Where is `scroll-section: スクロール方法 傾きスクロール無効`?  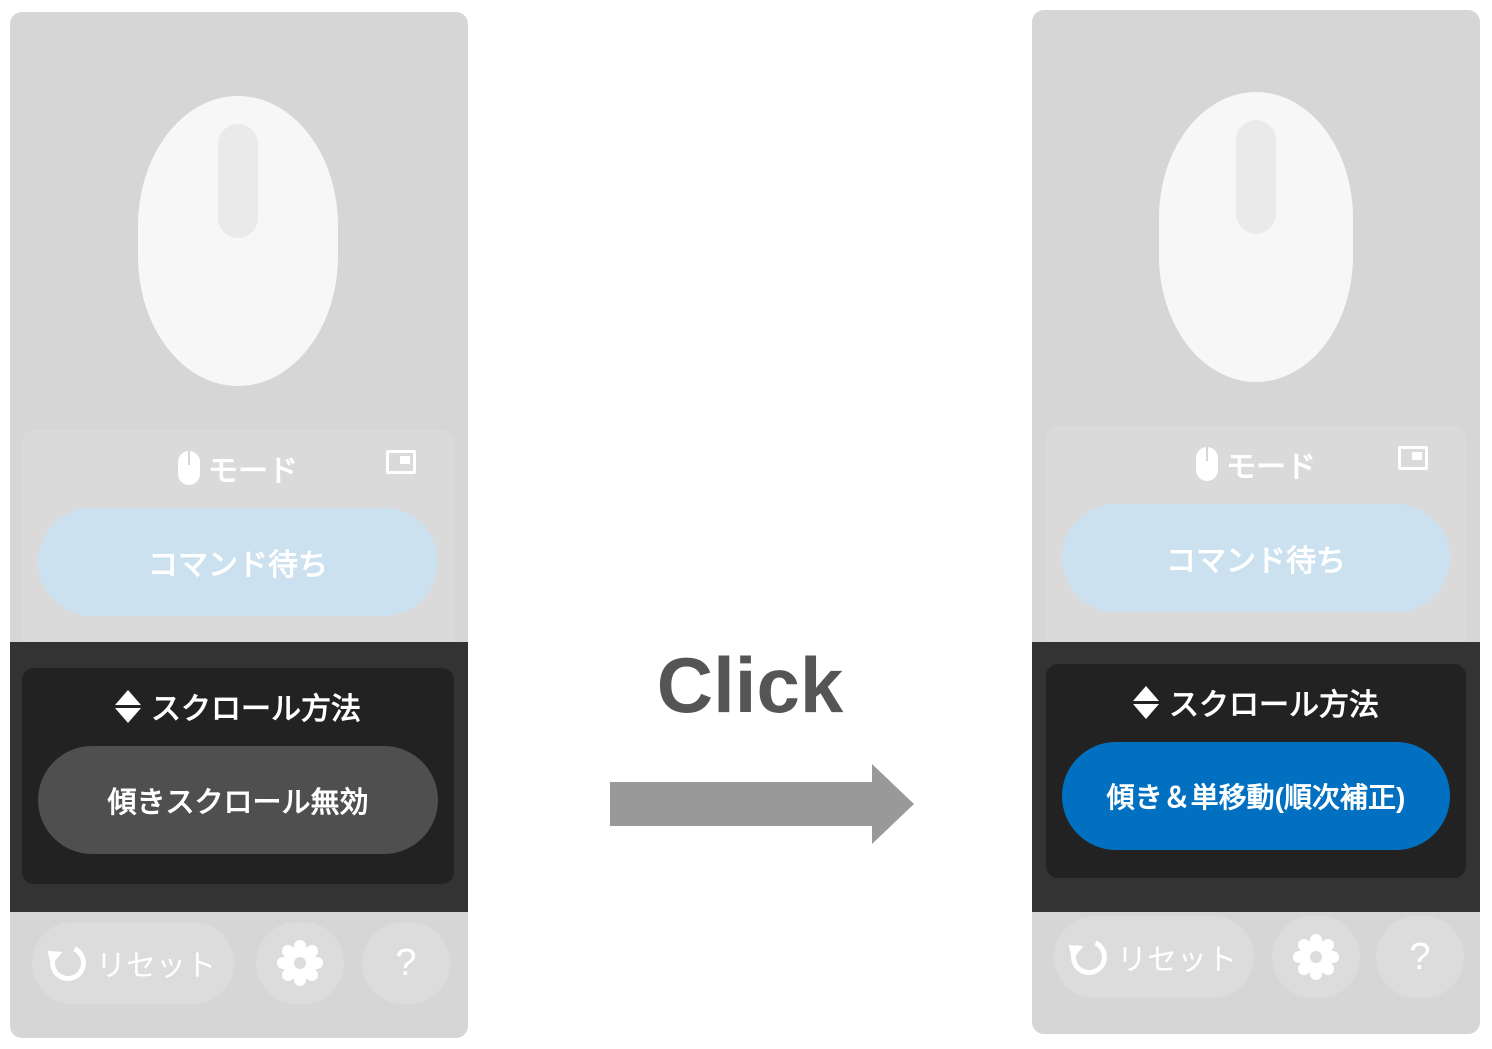
scroll-section: スクロール方法 傾きスクロール無効 is located at coordinates (239, 777).